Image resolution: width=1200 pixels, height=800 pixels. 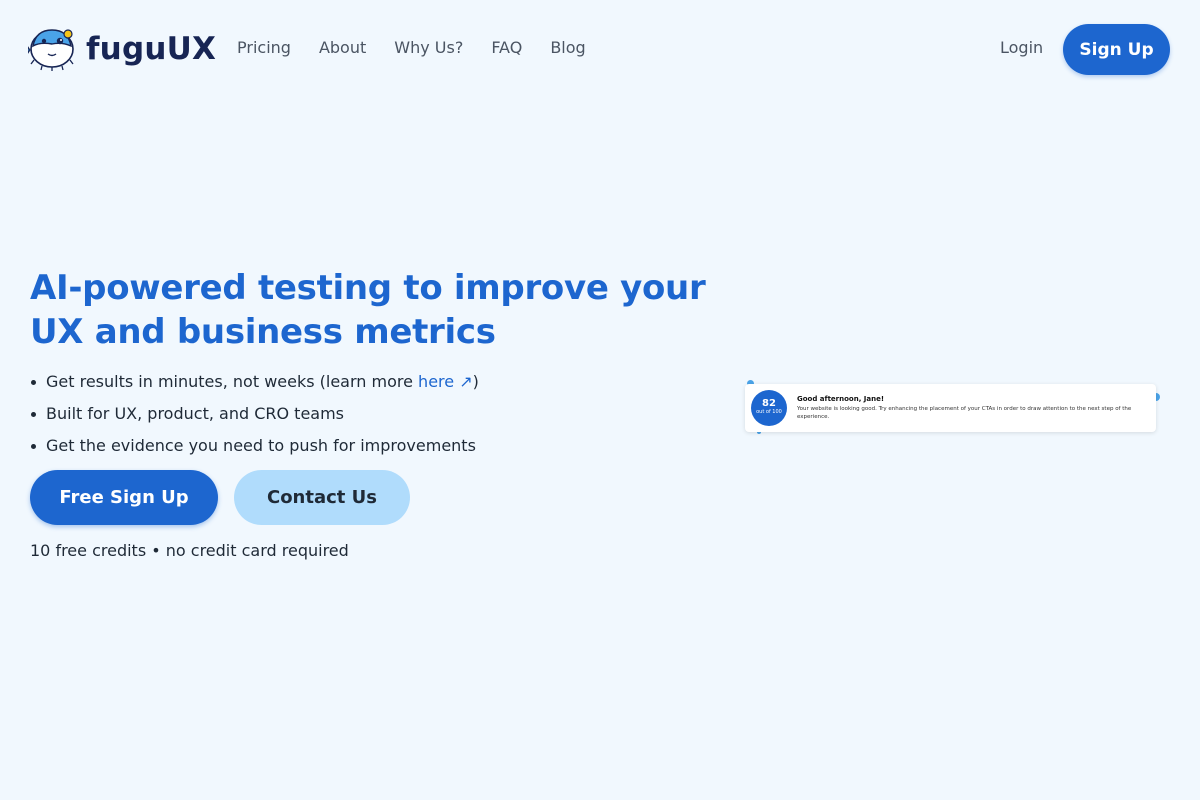 I want to click on card-greeting: Good afternoon, Jane!, so click(x=841, y=399).